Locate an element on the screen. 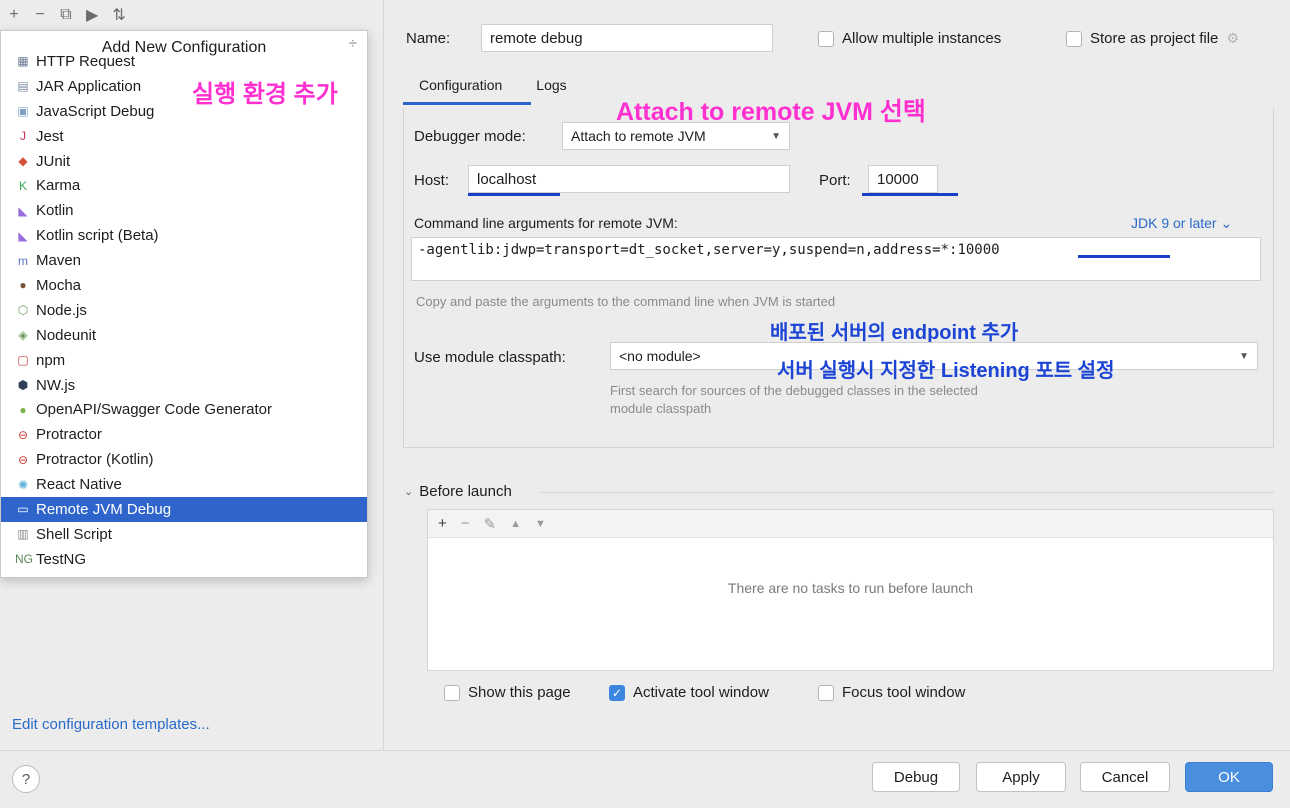 Image resolution: width=1290 pixels, height=808 pixels. config-type-item: ◣ Kotlin script (Beta) is located at coordinates (184, 235).